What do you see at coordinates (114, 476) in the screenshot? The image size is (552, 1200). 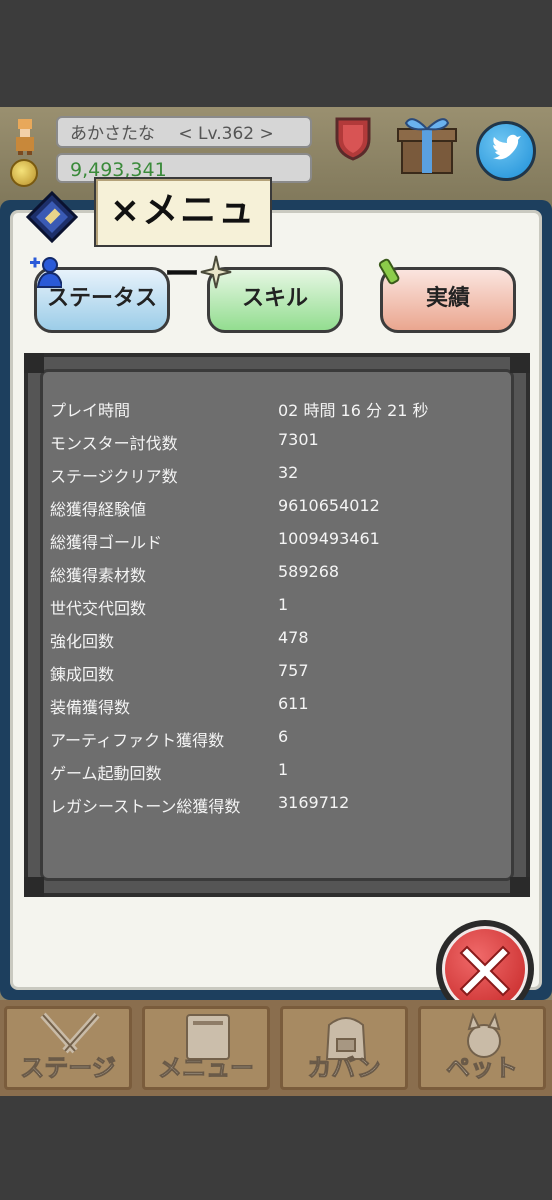 I see `stat-label: ステージクリア数` at bounding box center [114, 476].